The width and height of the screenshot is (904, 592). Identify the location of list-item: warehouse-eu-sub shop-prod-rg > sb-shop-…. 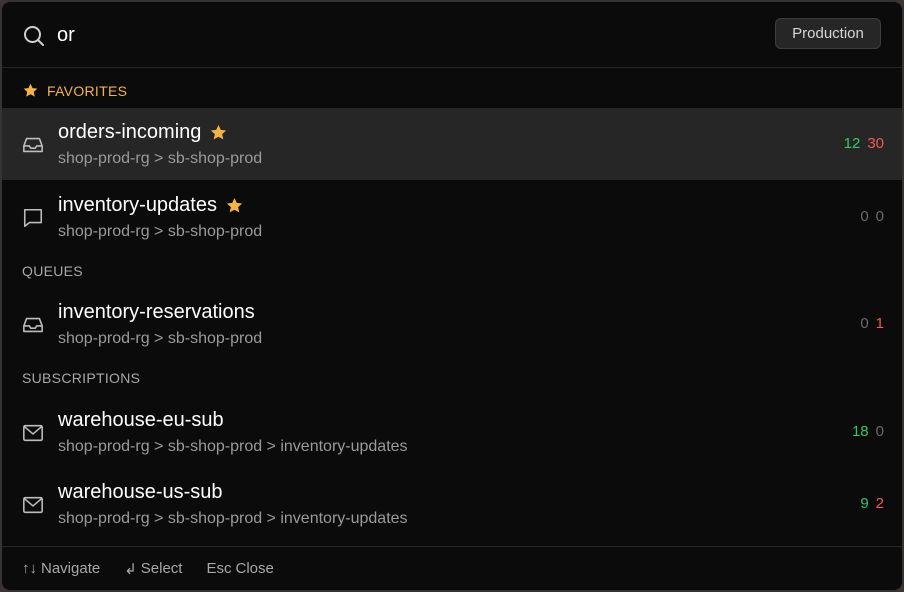
(452, 432).